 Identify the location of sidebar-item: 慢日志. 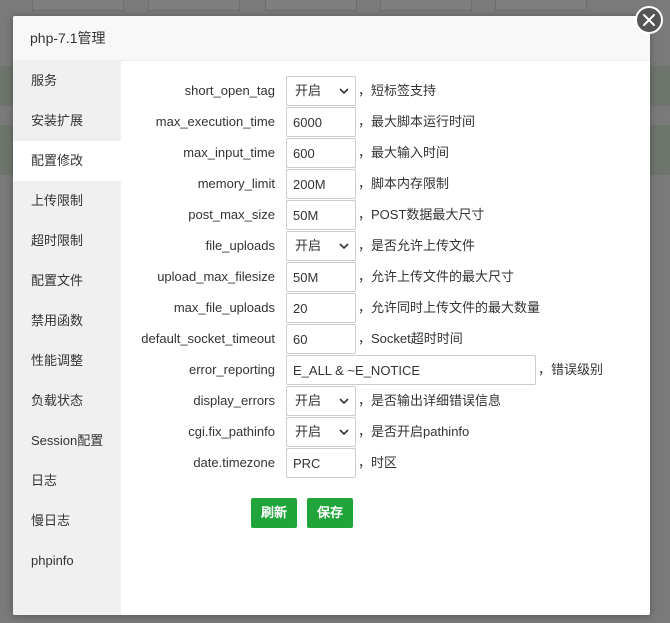
(67, 521).